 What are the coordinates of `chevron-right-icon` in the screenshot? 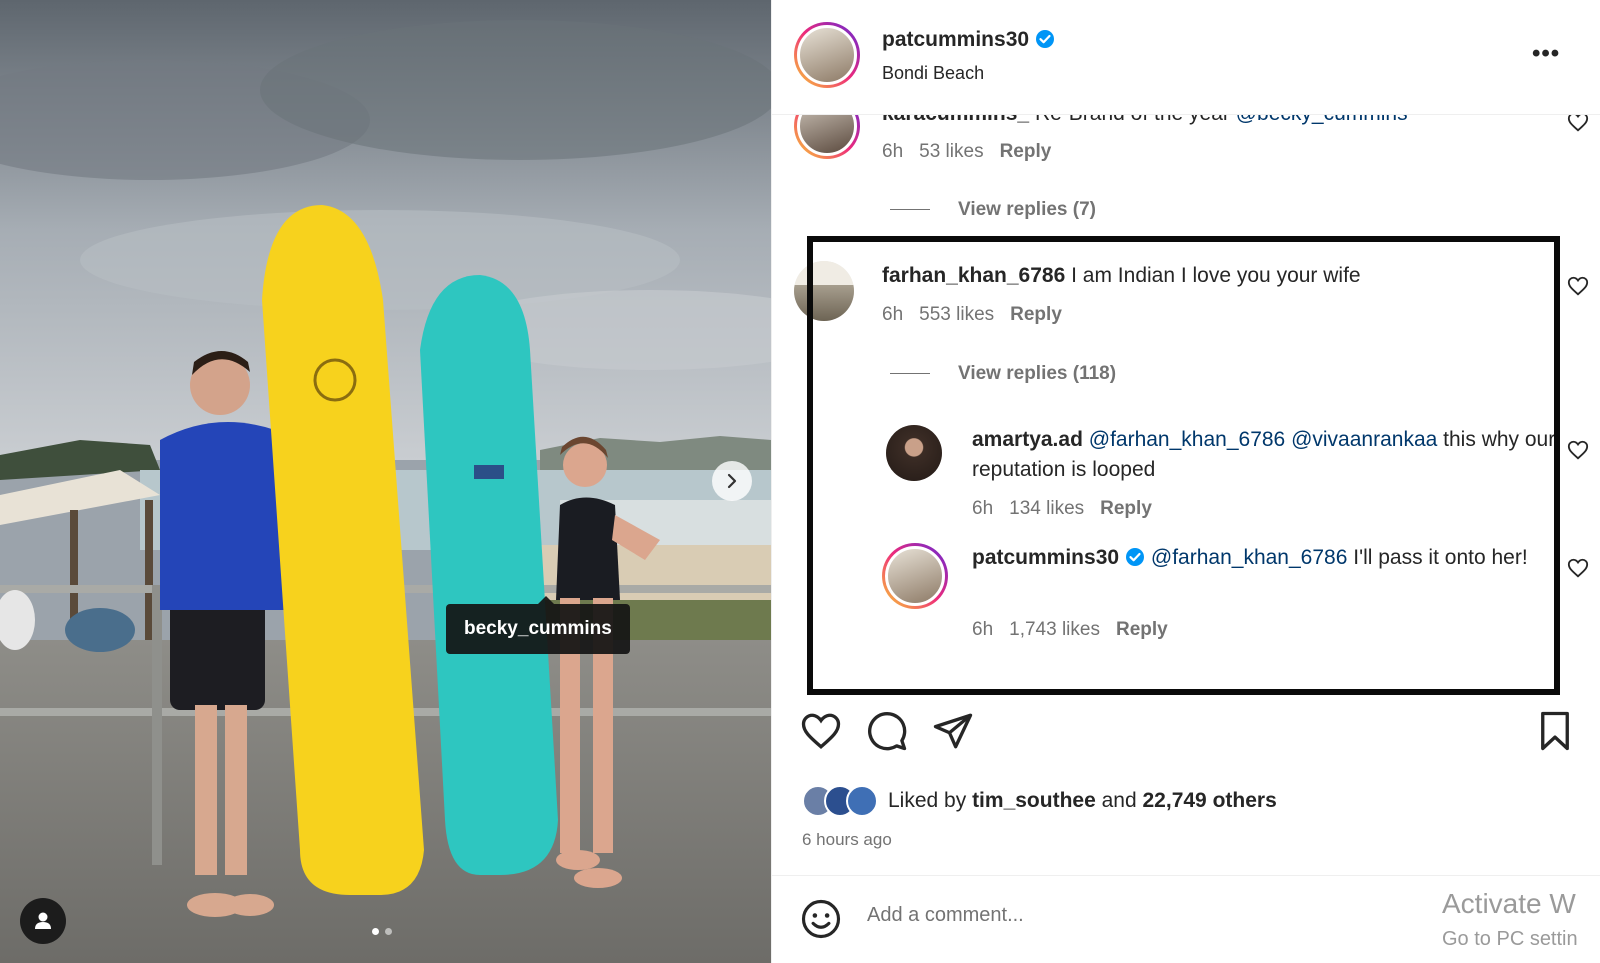 It's located at (732, 481).